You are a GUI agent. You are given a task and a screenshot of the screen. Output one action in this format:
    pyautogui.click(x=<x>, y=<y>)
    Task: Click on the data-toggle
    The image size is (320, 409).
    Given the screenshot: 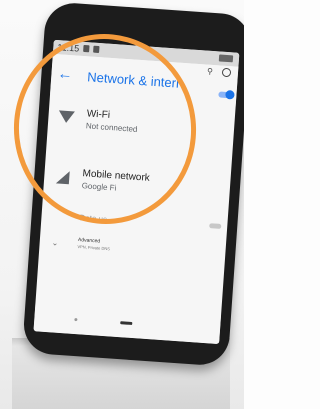 What is the action you would take?
    pyautogui.click(x=215, y=226)
    